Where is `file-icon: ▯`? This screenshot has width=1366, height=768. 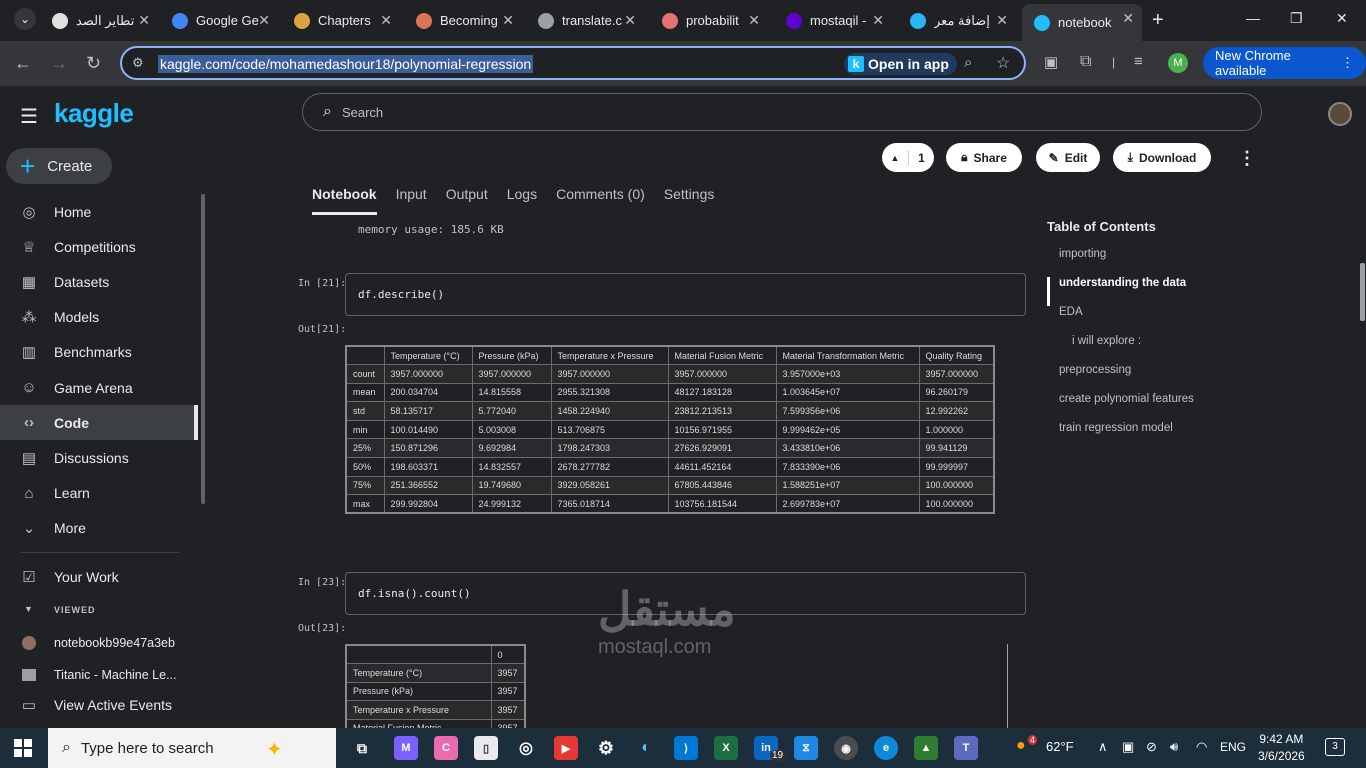 file-icon: ▯ is located at coordinates (486, 748).